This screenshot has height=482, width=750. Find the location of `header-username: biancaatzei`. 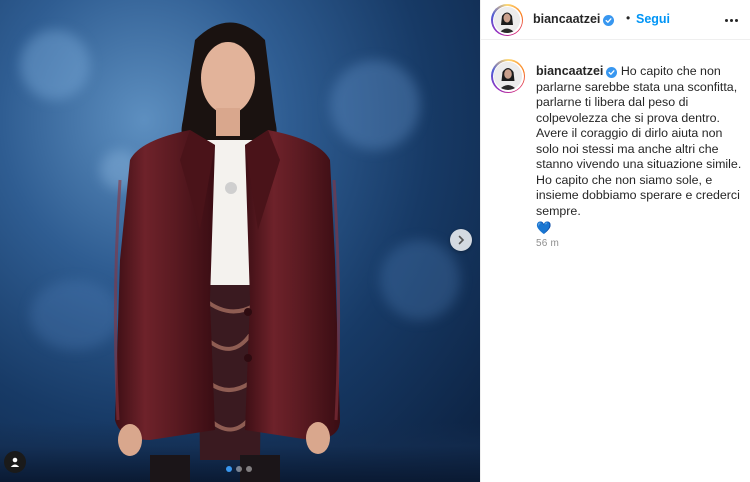

header-username: biancaatzei is located at coordinates (574, 19).